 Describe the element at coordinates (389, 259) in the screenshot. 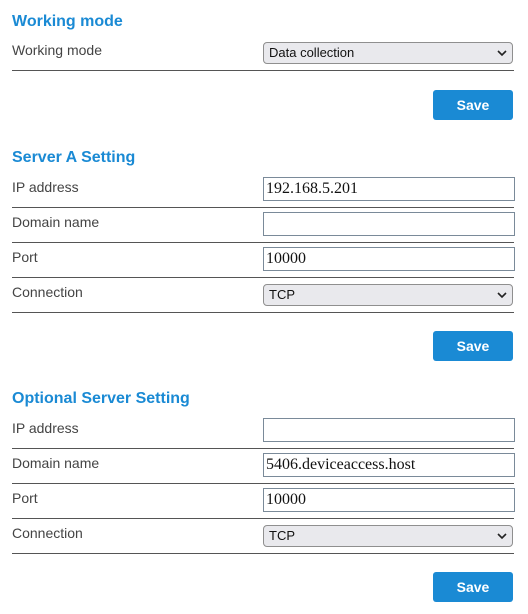

I see `server-a-port-input` at that location.